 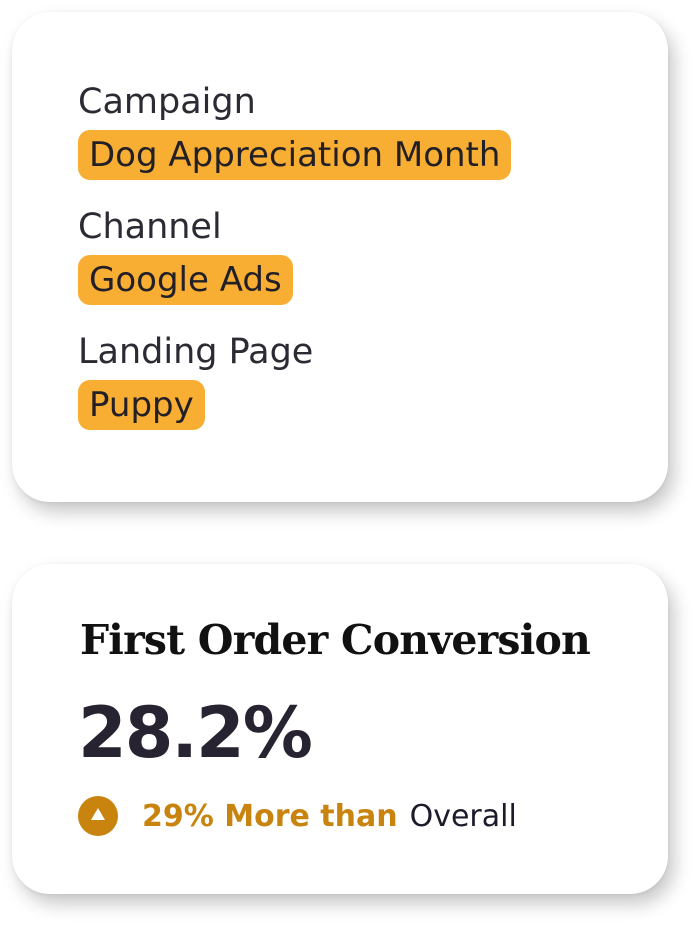 I want to click on campaign-tag: Dog Appreciation Month, so click(x=295, y=155).